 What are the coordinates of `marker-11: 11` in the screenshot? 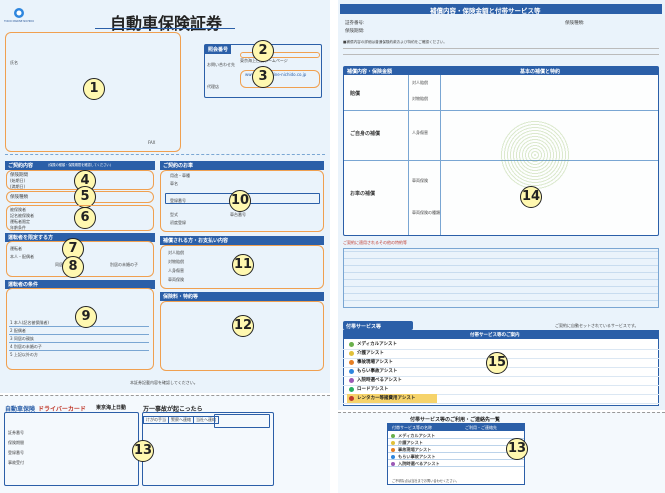 It's located at (243, 265).